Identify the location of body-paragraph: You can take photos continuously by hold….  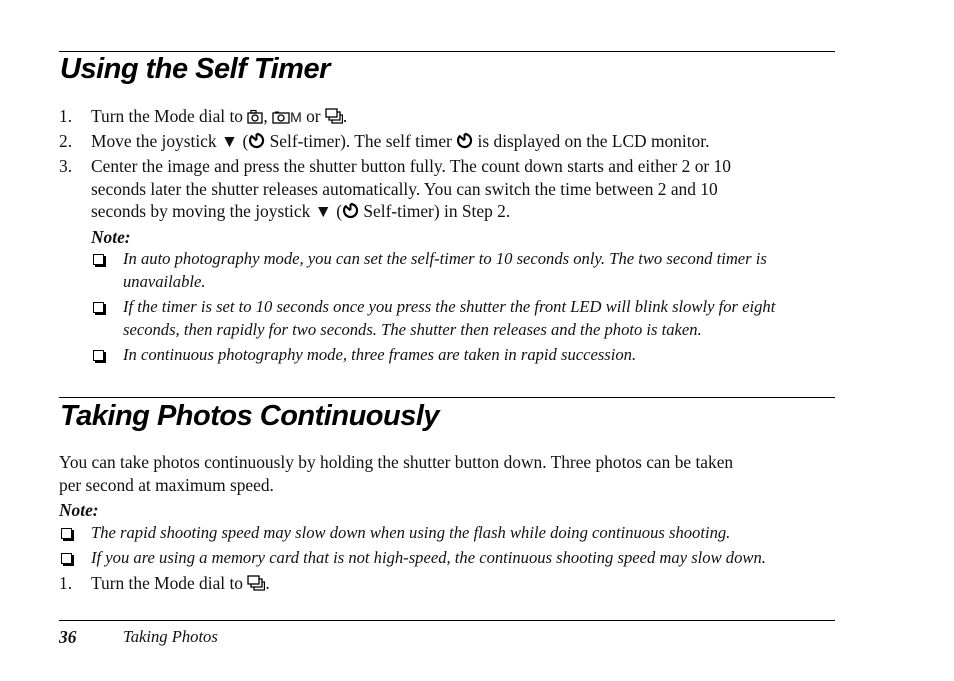
(396, 462).